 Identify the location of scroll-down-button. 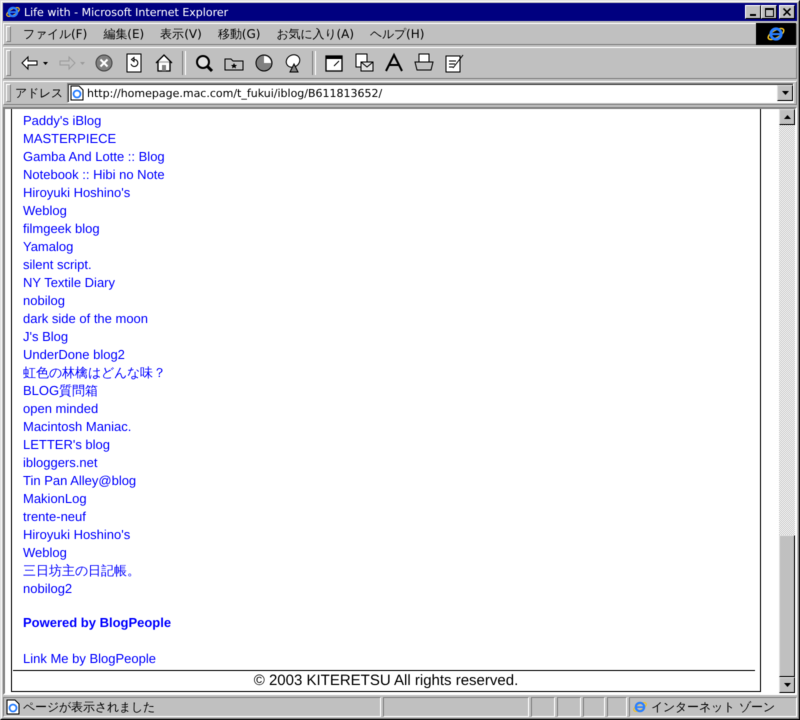
(787, 685).